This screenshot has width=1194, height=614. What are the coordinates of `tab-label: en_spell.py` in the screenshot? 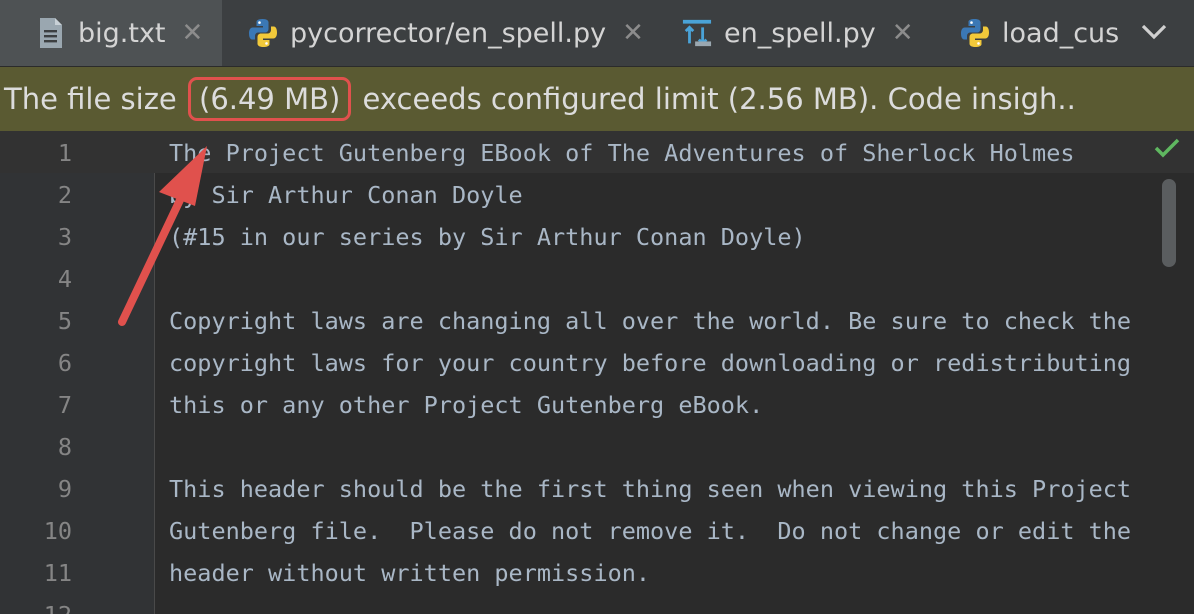 It's located at (800, 33).